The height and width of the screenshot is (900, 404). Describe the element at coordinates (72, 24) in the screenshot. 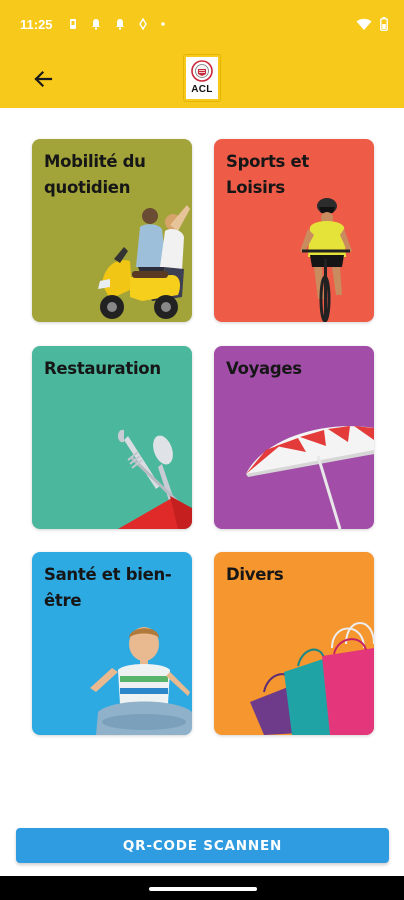

I see `sim-icon` at that location.